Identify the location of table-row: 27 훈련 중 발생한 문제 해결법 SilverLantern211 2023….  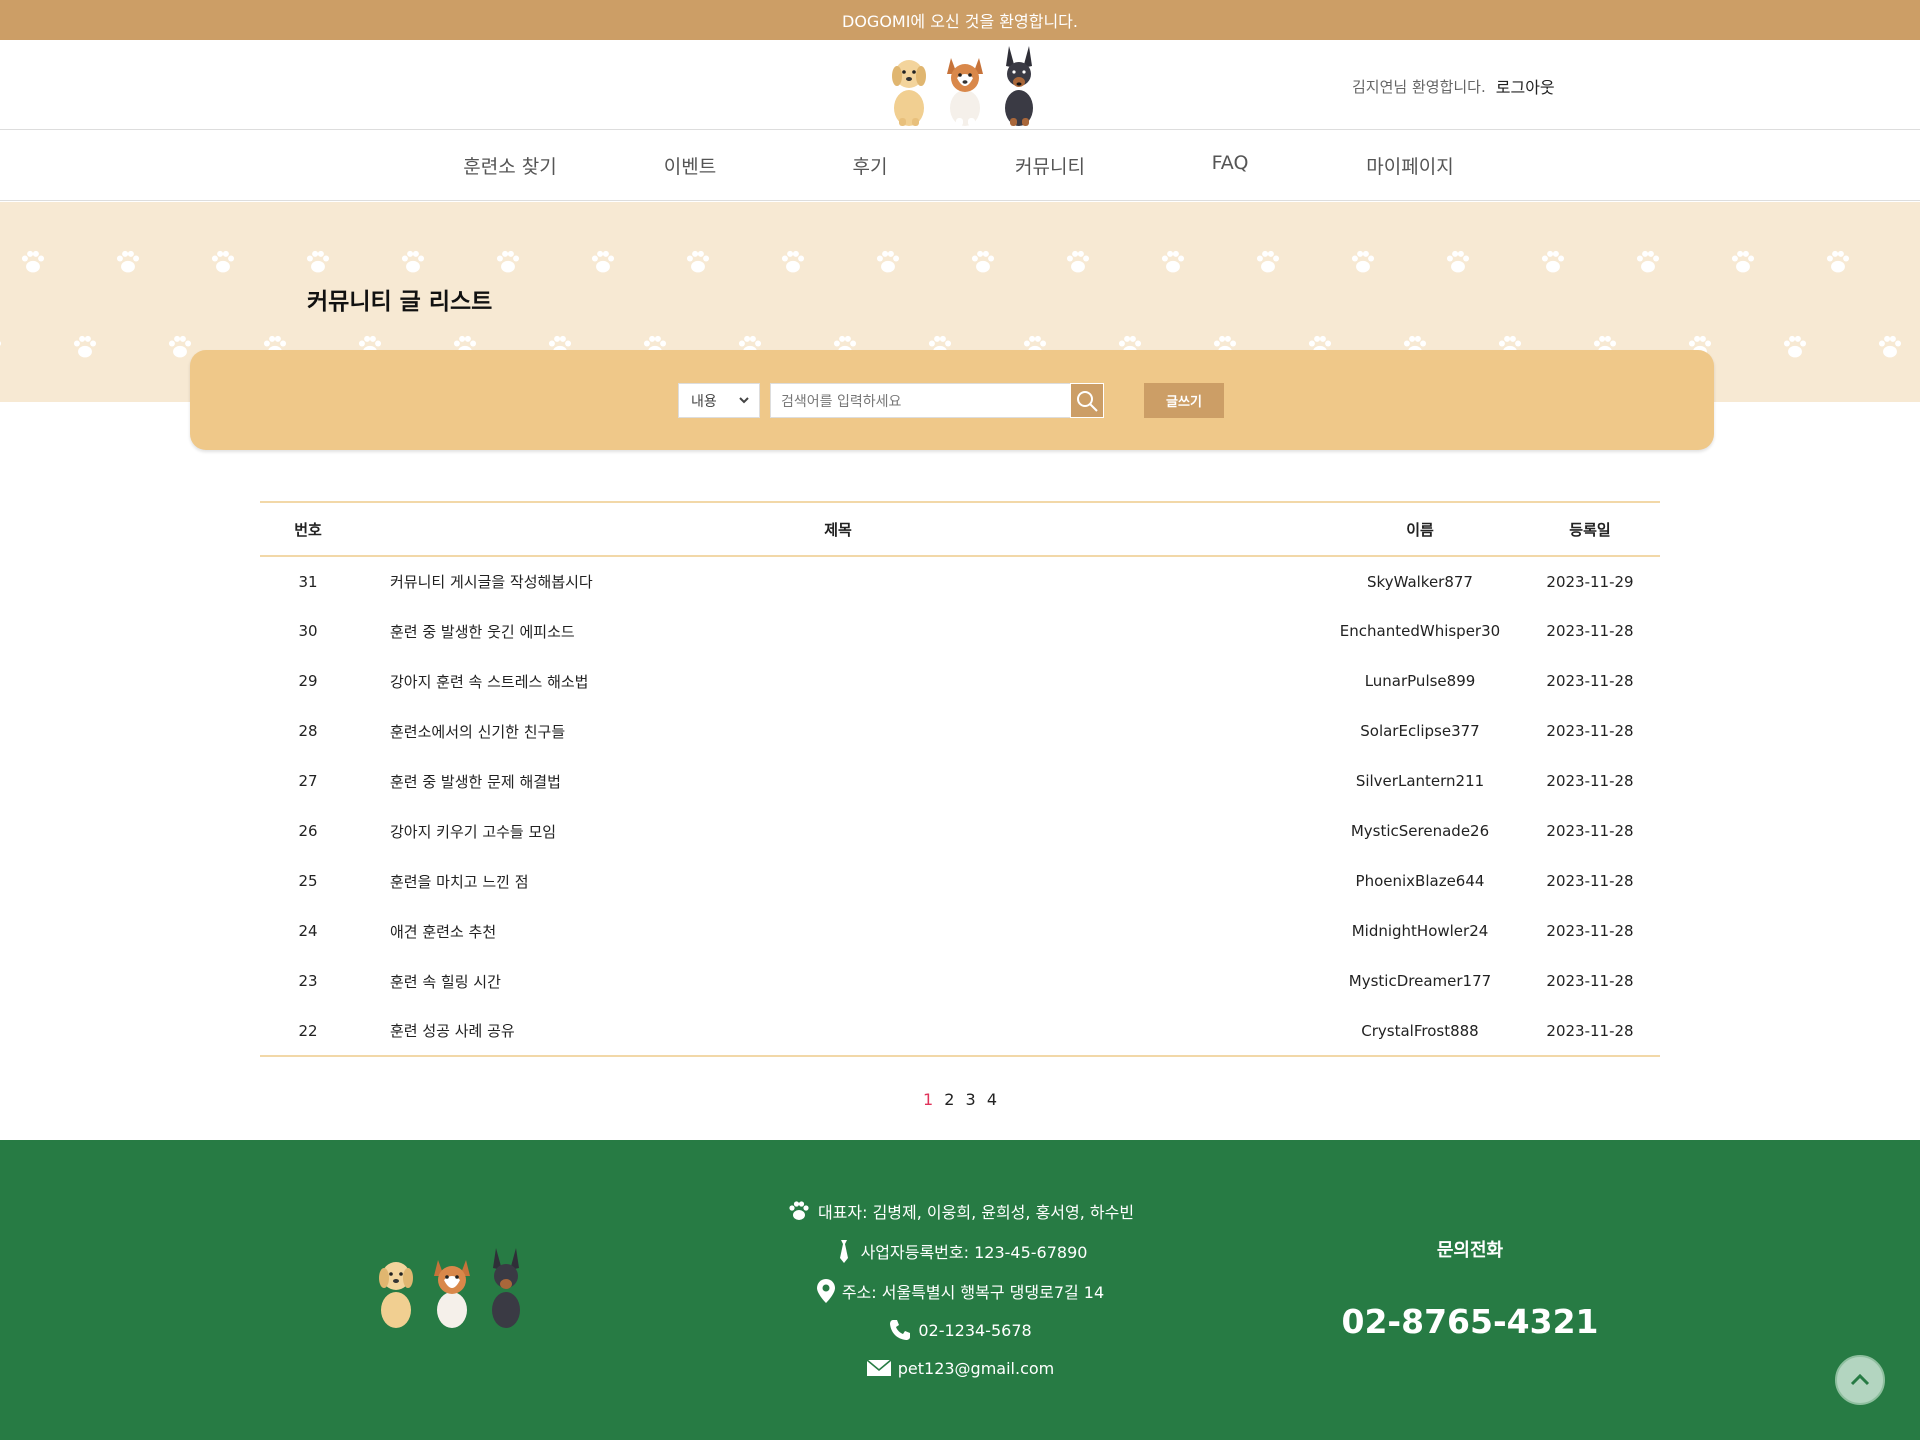
(960, 781).